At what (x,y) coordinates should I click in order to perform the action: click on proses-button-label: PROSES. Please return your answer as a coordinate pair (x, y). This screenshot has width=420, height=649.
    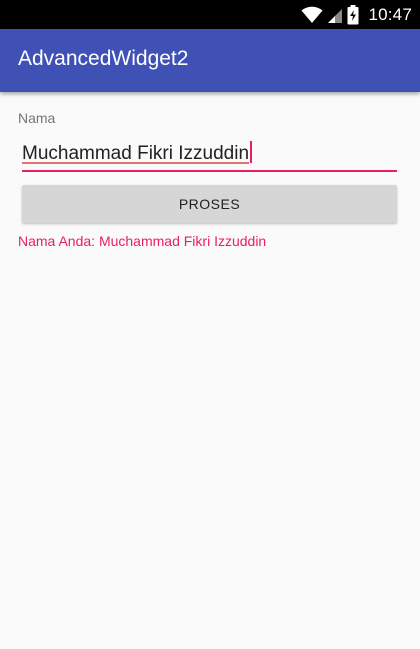
    Looking at the image, I should click on (209, 204).